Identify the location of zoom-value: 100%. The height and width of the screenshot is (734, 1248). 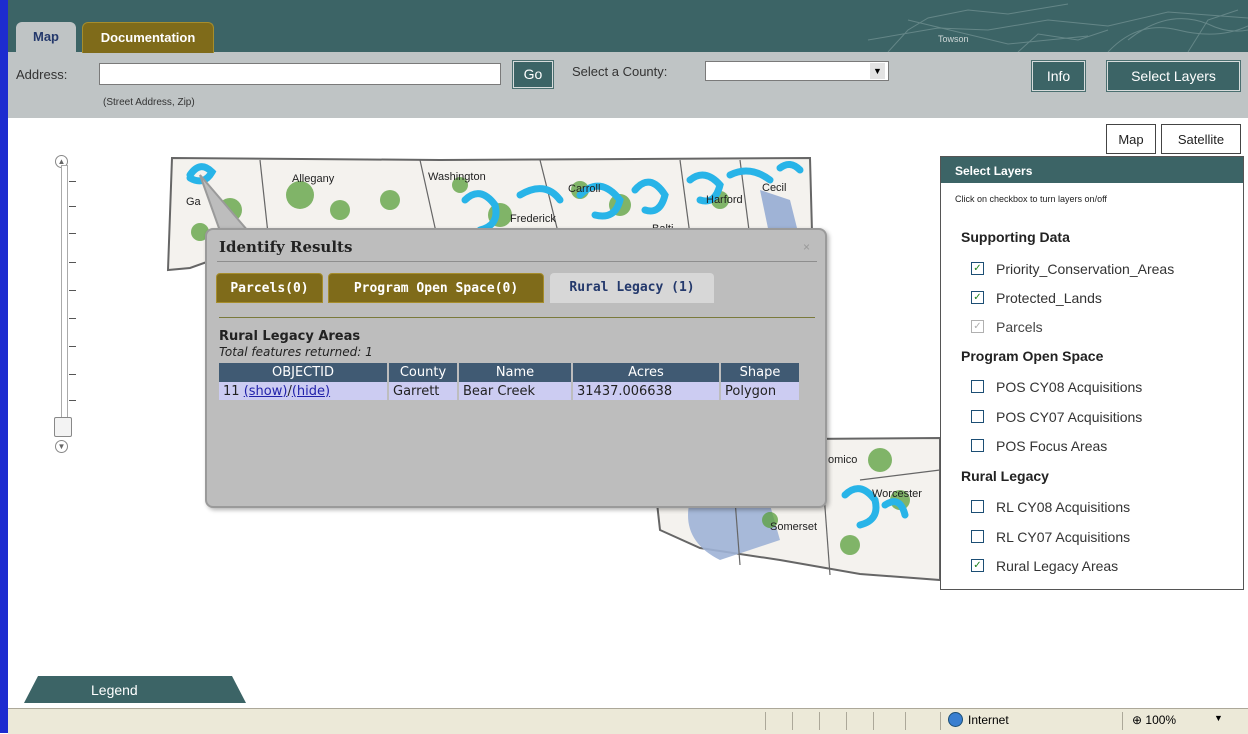
(1161, 720).